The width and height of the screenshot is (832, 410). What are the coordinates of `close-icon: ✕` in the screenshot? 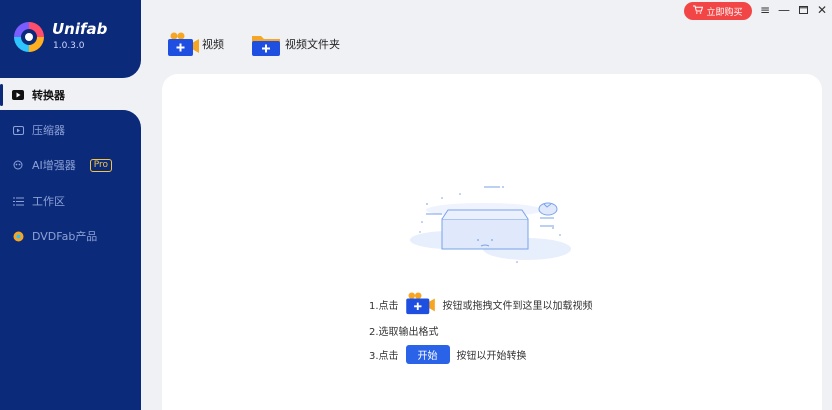 It's located at (822, 10).